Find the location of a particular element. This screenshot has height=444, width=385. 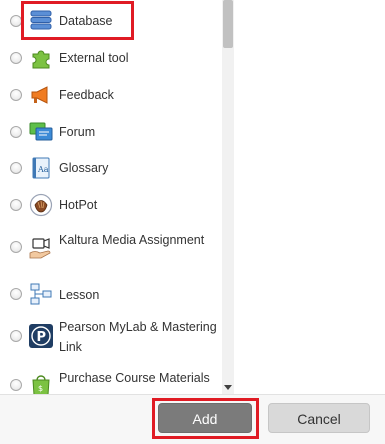

activity-label: Feedback is located at coordinates (86, 95).